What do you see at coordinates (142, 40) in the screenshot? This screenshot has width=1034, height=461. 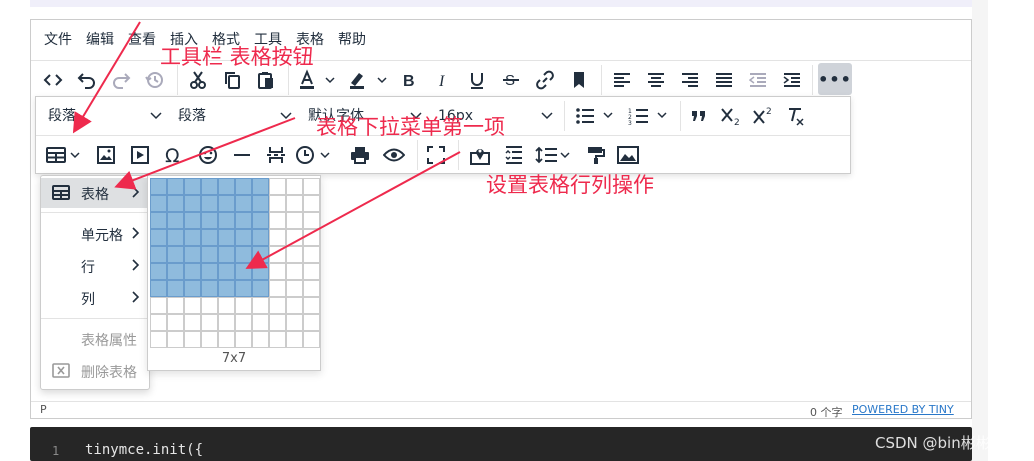 I see `menu-view: 查看` at bounding box center [142, 40].